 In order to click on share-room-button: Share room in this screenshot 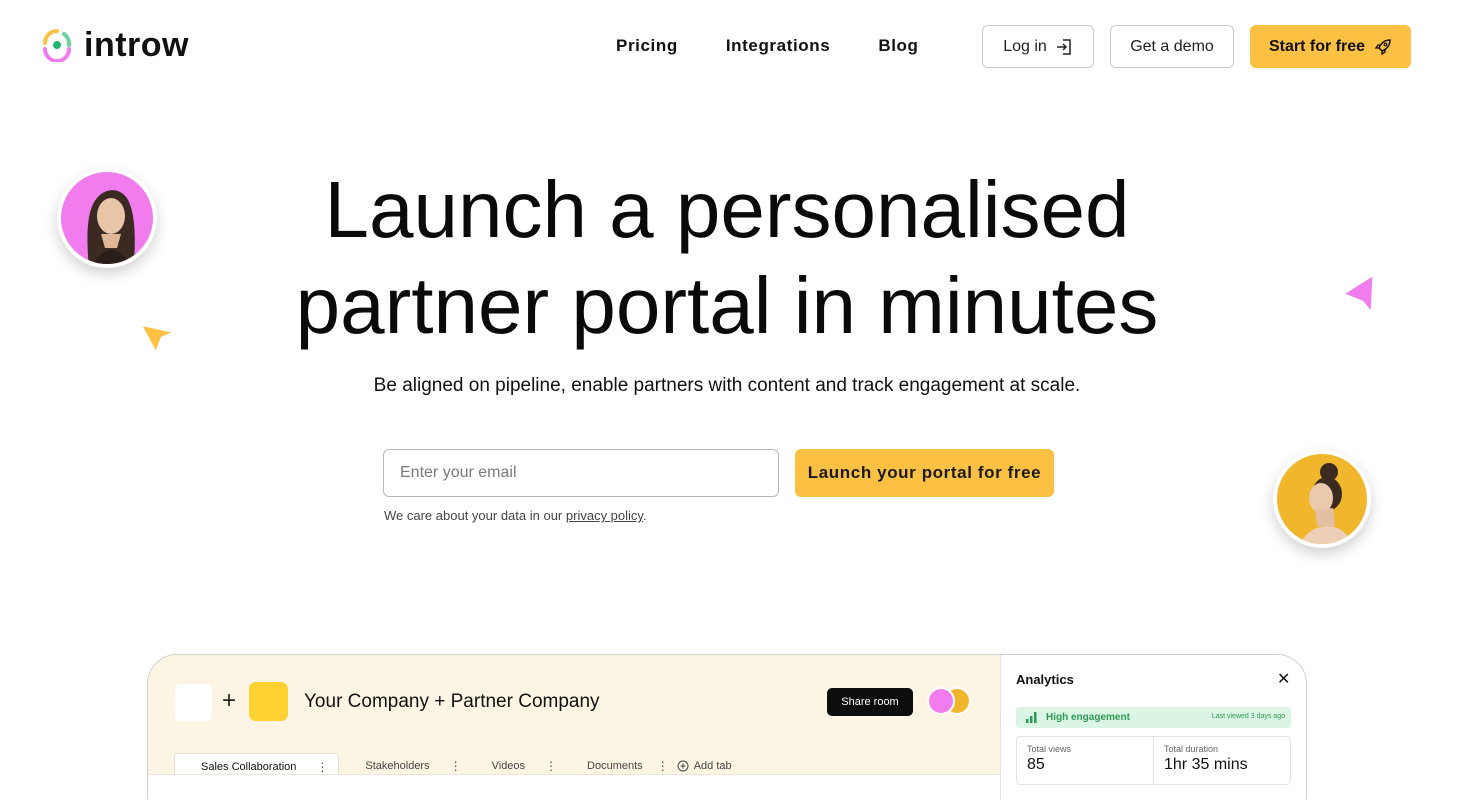, I will do `click(870, 702)`.